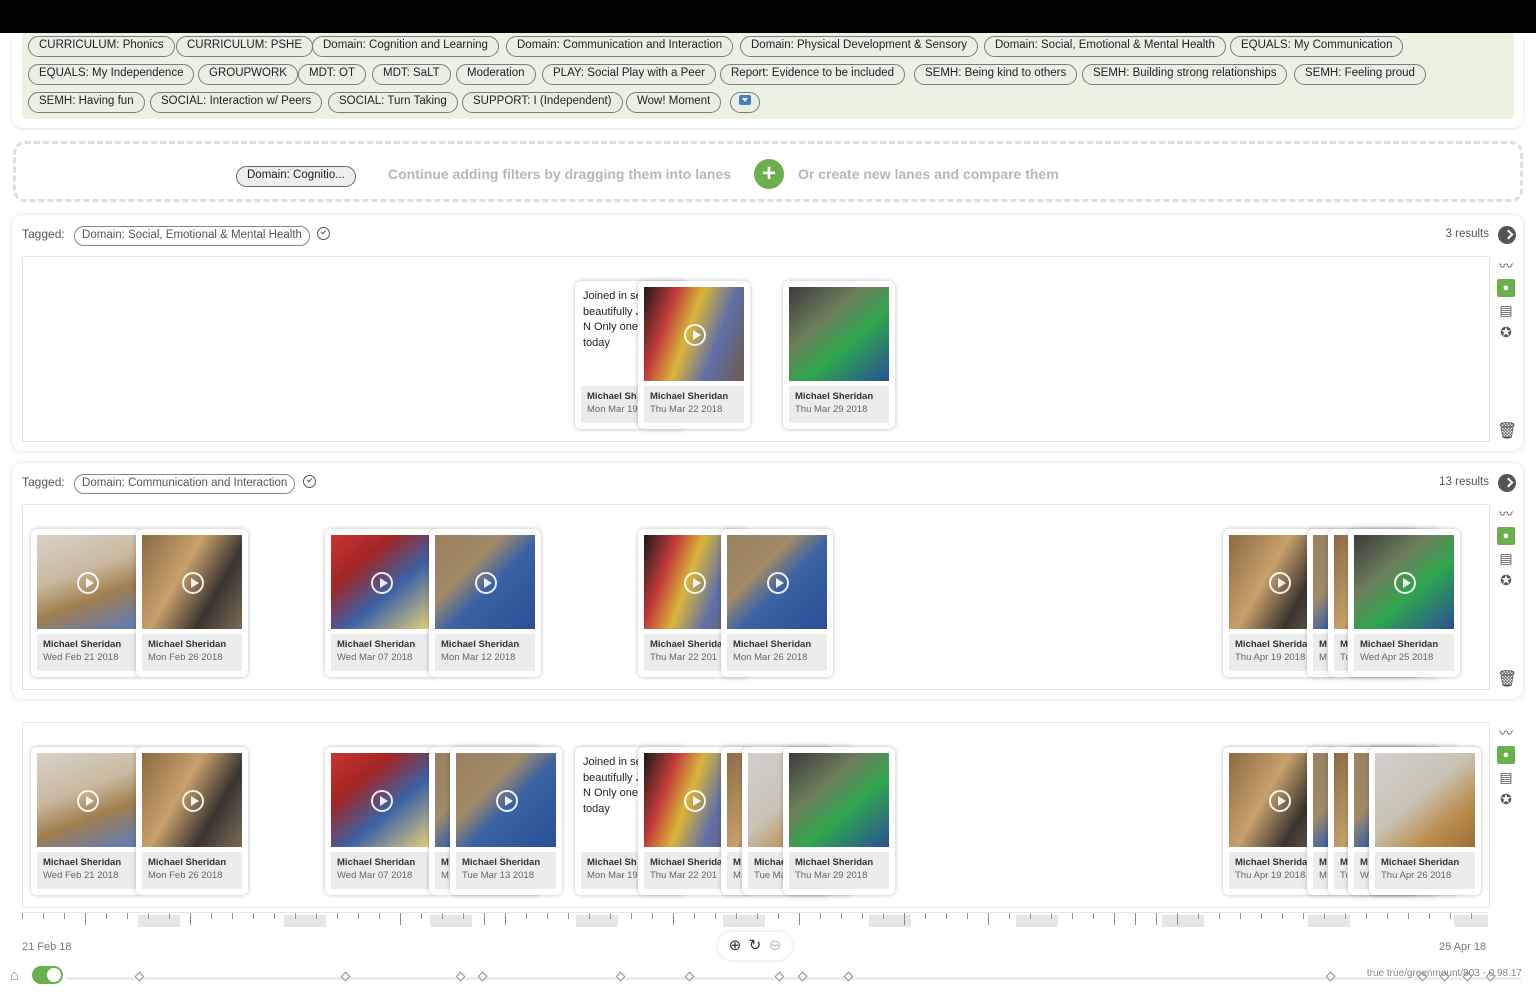  I want to click on observation-card: Michael Sheridan Wed Apr 25 2018, so click(1404, 603).